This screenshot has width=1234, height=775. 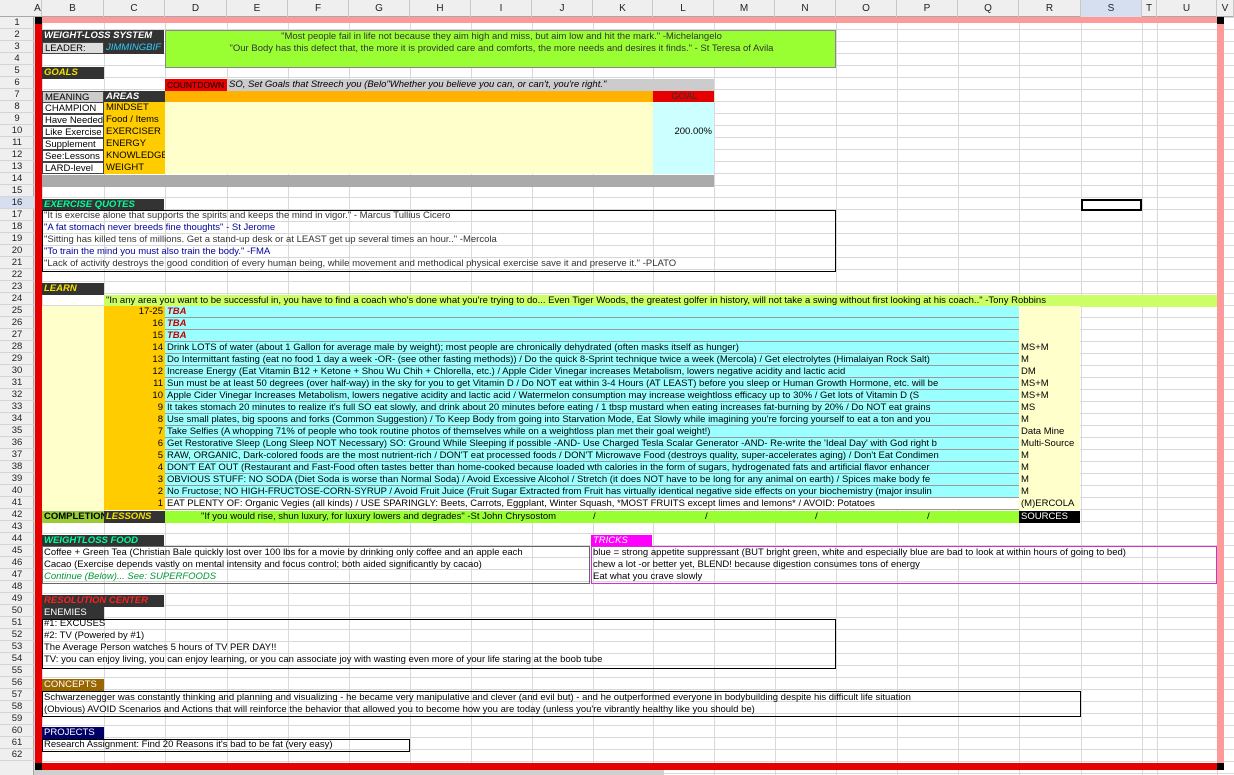 I want to click on row-header-49: 49, so click(x=17, y=599).